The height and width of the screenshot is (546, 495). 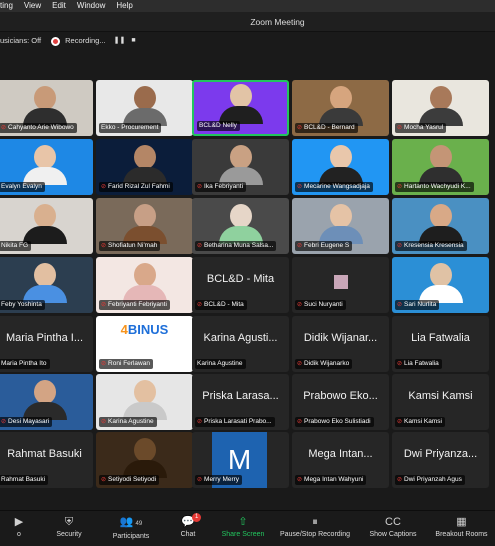 What do you see at coordinates (124, 6) in the screenshot?
I see `menu-item-help: Help` at bounding box center [124, 6].